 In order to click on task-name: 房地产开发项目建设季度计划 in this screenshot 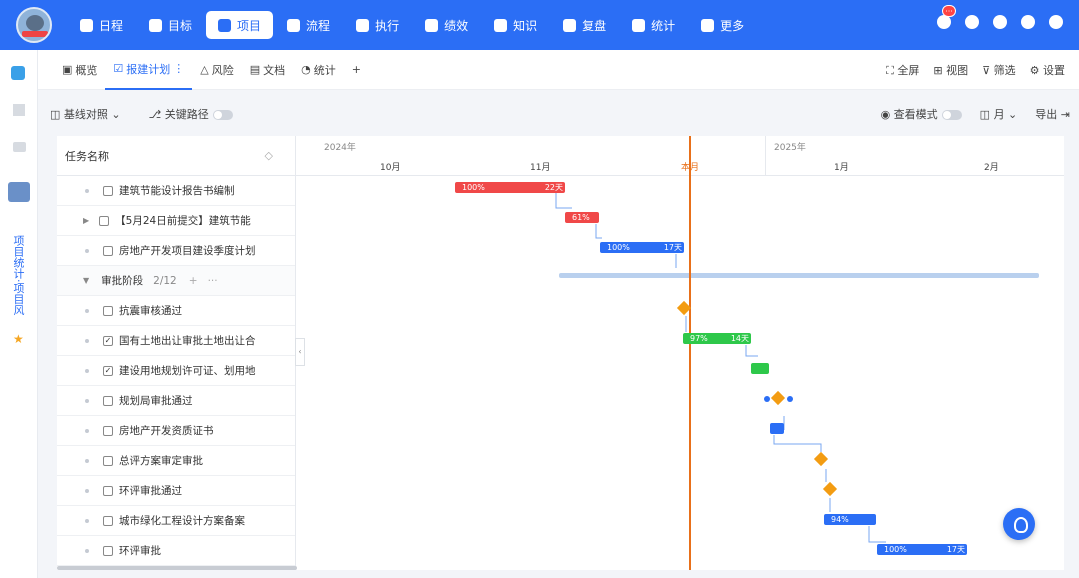, I will do `click(187, 250)`.